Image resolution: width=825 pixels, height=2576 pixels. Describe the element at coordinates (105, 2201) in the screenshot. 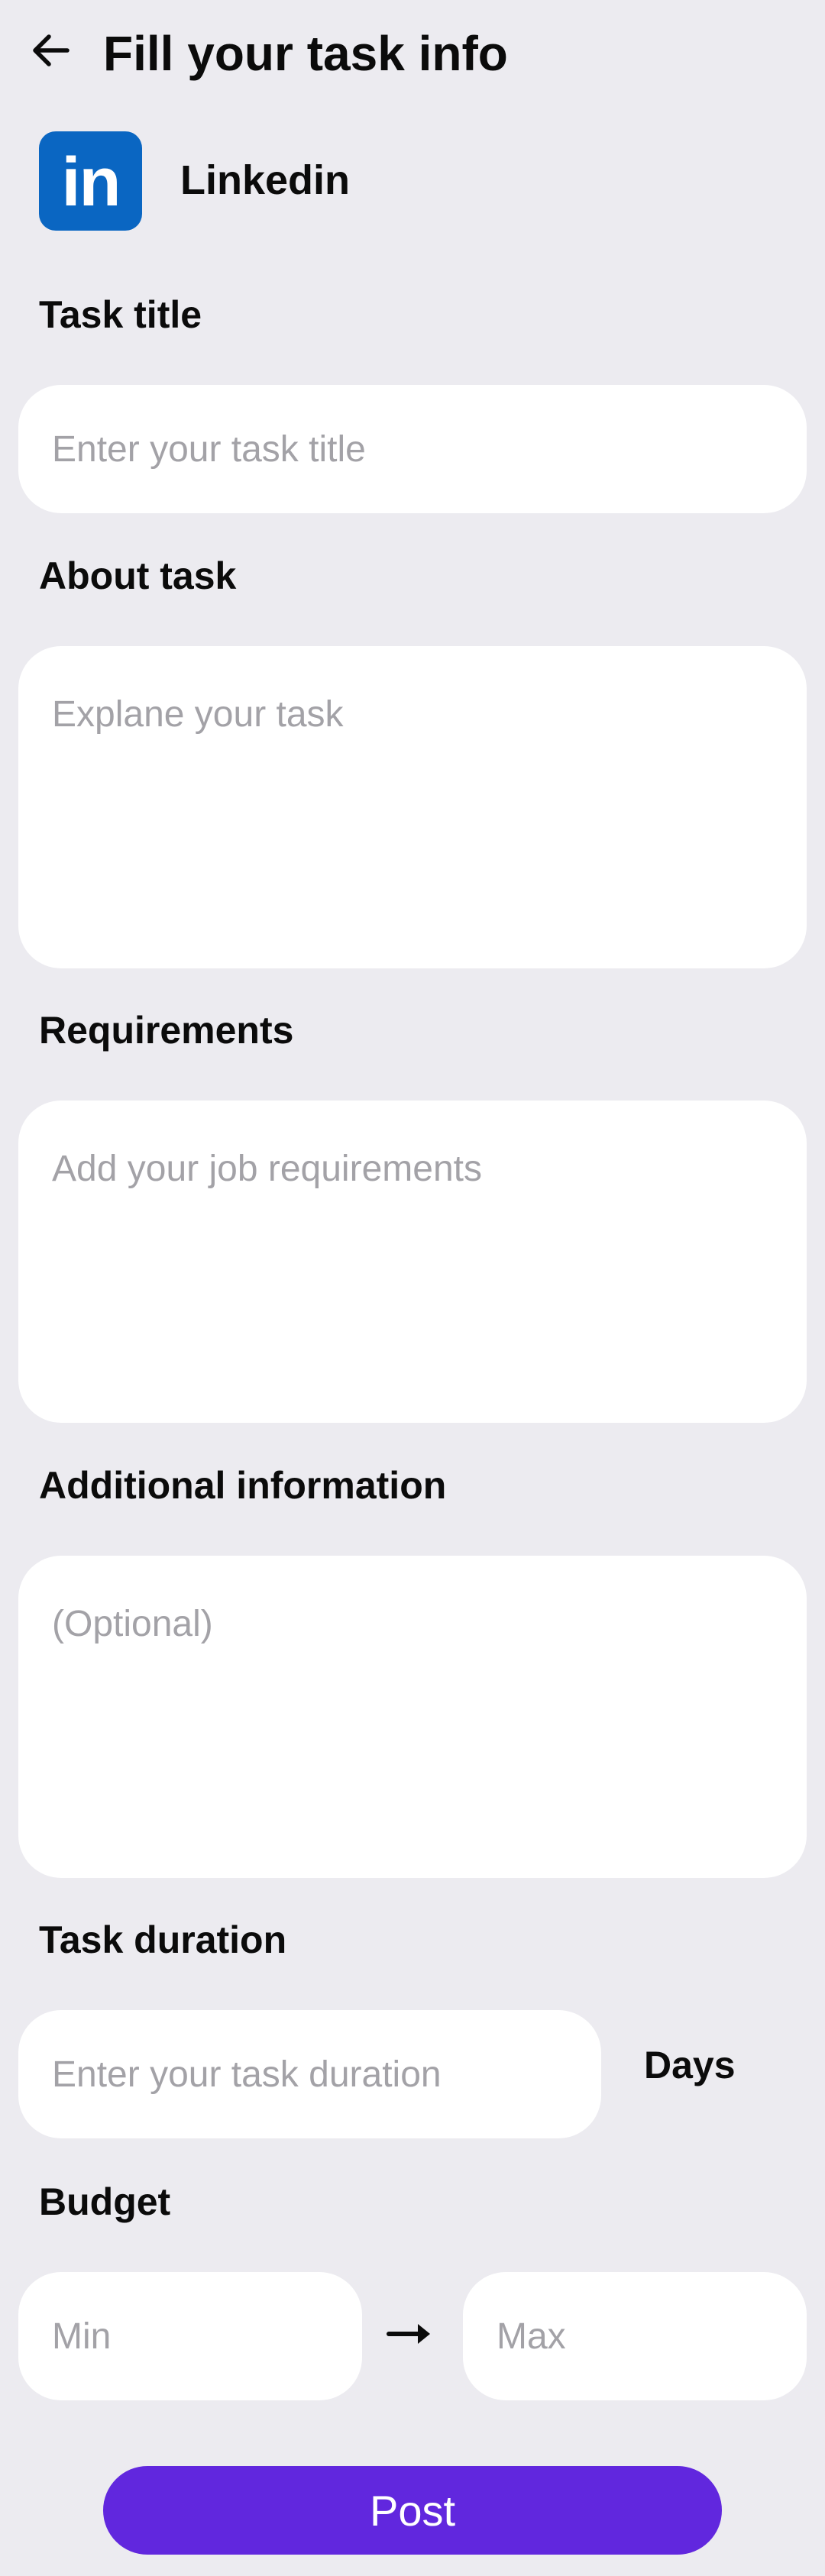

I see `budget-label: Budget` at that location.